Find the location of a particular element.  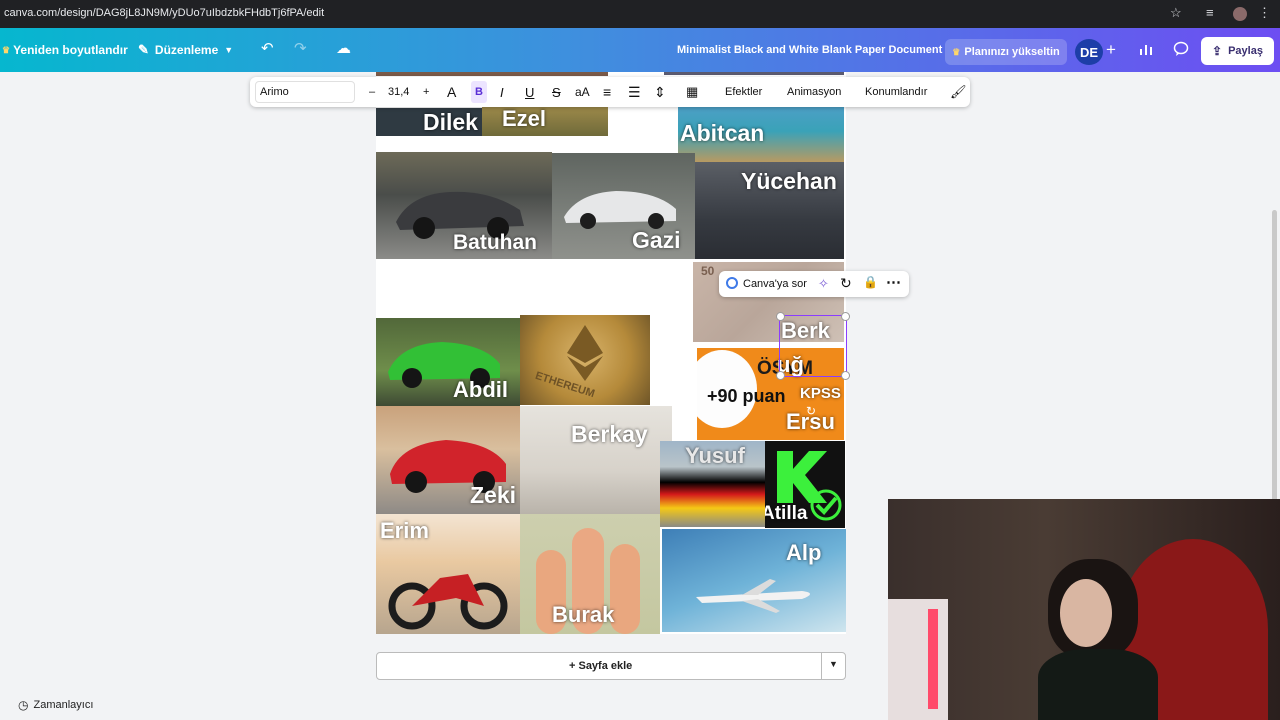

image-tile-yucehan: Yücehan is located at coordinates (769, 210).